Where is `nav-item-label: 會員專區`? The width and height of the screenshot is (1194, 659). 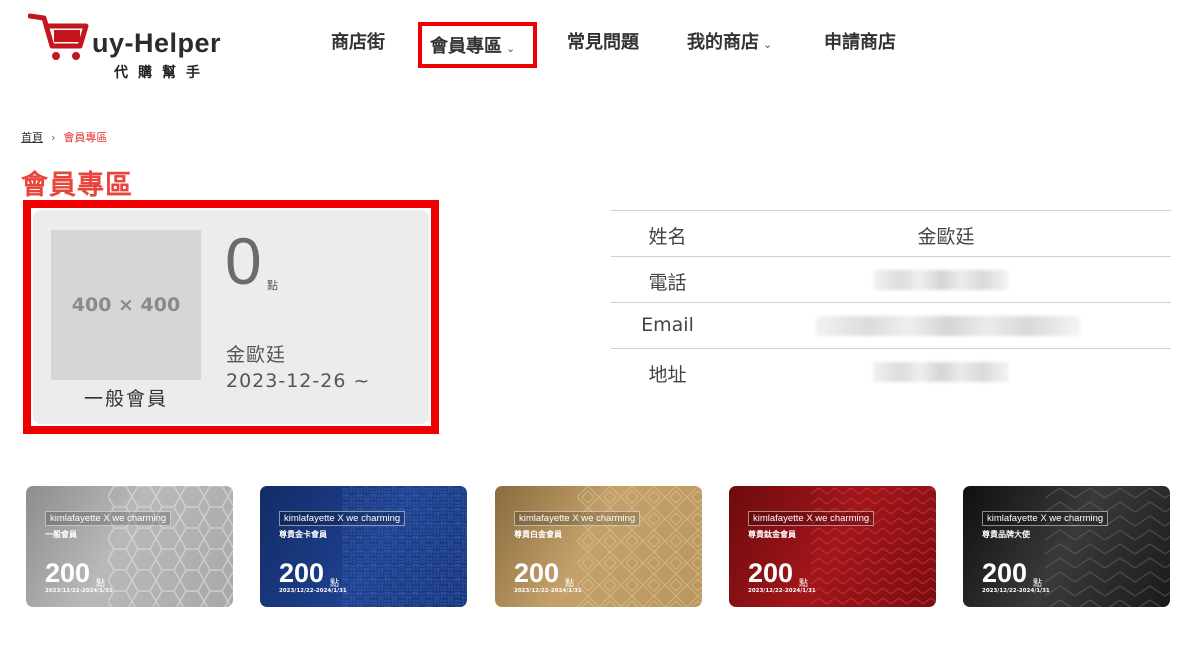 nav-item-label: 會員專區 is located at coordinates (466, 46).